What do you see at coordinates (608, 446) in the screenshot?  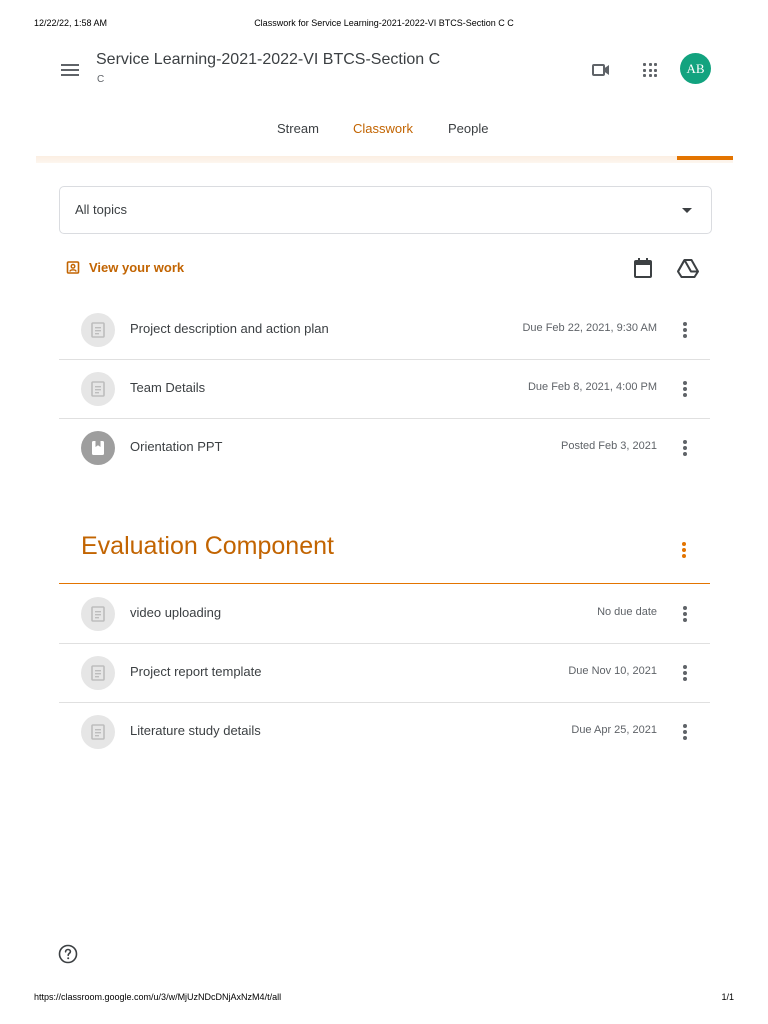 I see `item-posted-date: Posted Feb 3, 2021` at bounding box center [608, 446].